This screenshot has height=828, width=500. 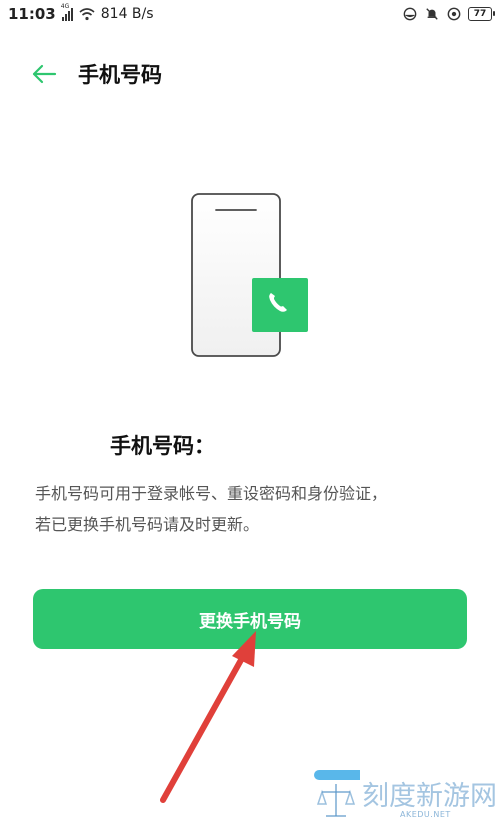 What do you see at coordinates (67, 12) in the screenshot?
I see `signal-icon: 4G` at bounding box center [67, 12].